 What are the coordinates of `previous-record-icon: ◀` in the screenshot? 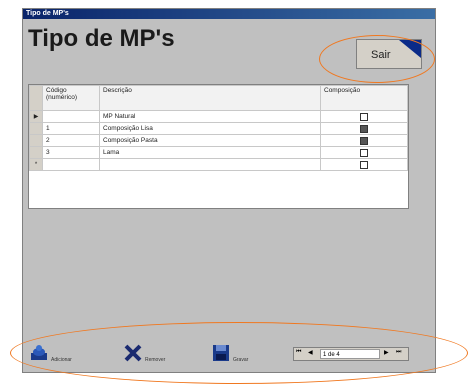 It's located at (310, 352).